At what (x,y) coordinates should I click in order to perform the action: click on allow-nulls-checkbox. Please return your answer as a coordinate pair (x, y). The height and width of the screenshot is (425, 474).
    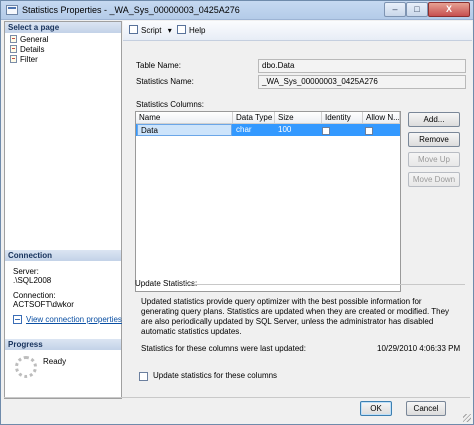
    Looking at the image, I should click on (369, 131).